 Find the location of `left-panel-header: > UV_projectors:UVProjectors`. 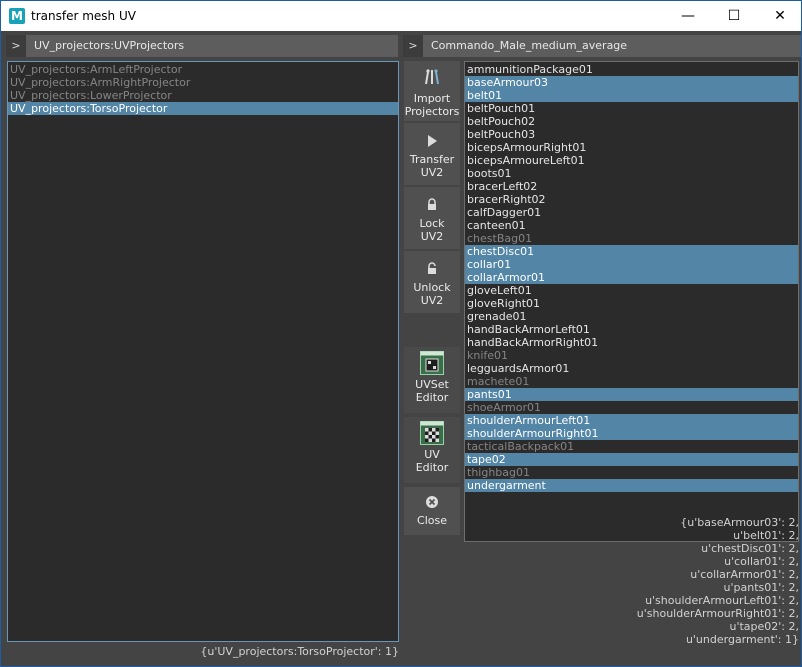

left-panel-header: > UV_projectors:UVProjectors is located at coordinates (202, 46).